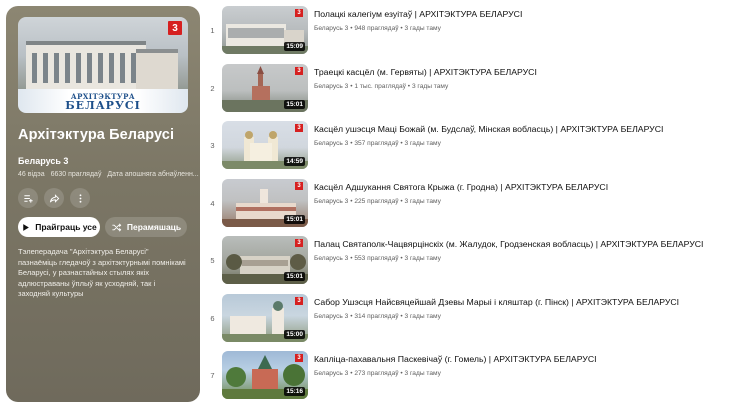  What do you see at coordinates (28, 198) in the screenshot?
I see `add-to-queue-icon` at bounding box center [28, 198].